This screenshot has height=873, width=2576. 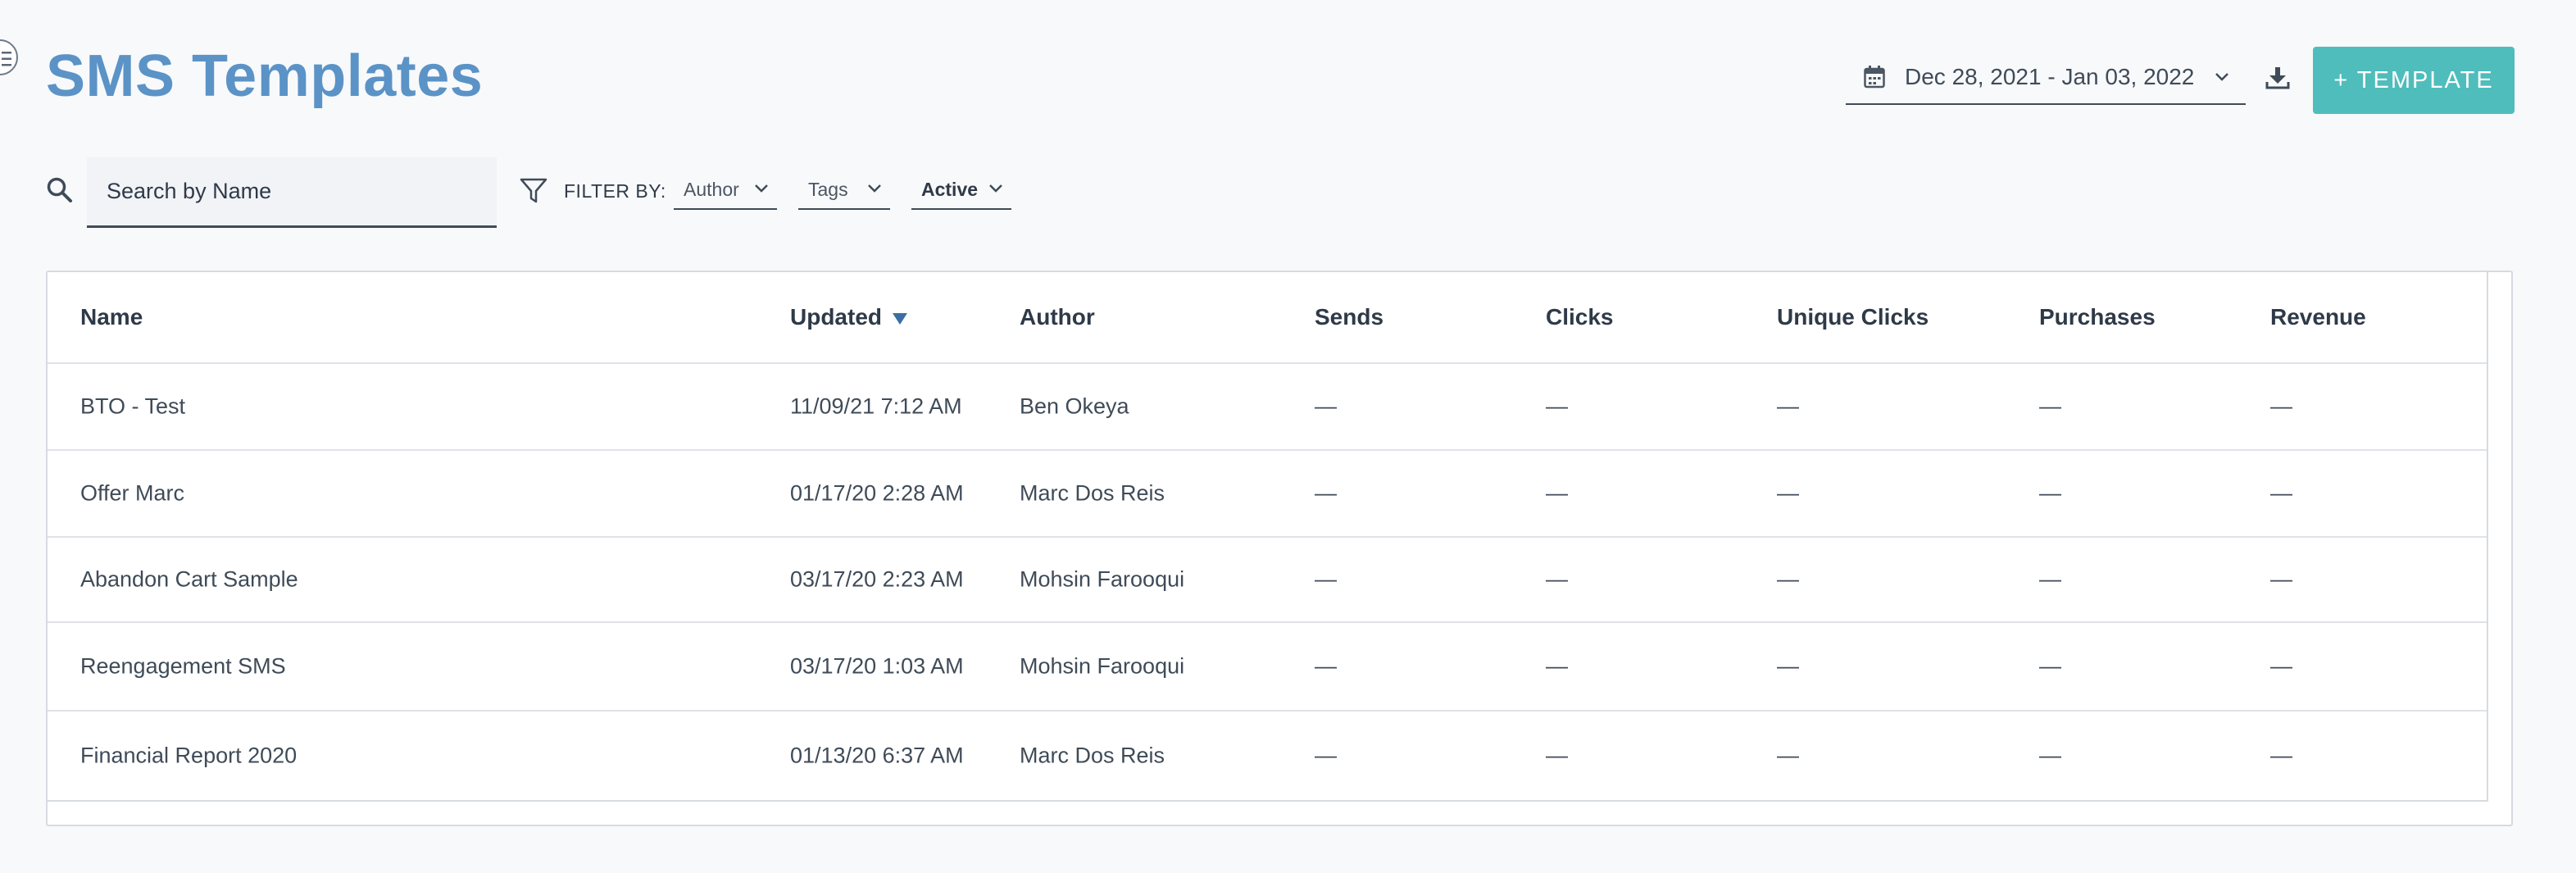 What do you see at coordinates (2414, 81) in the screenshot?
I see `add-template-button: + TEMPLATE` at bounding box center [2414, 81].